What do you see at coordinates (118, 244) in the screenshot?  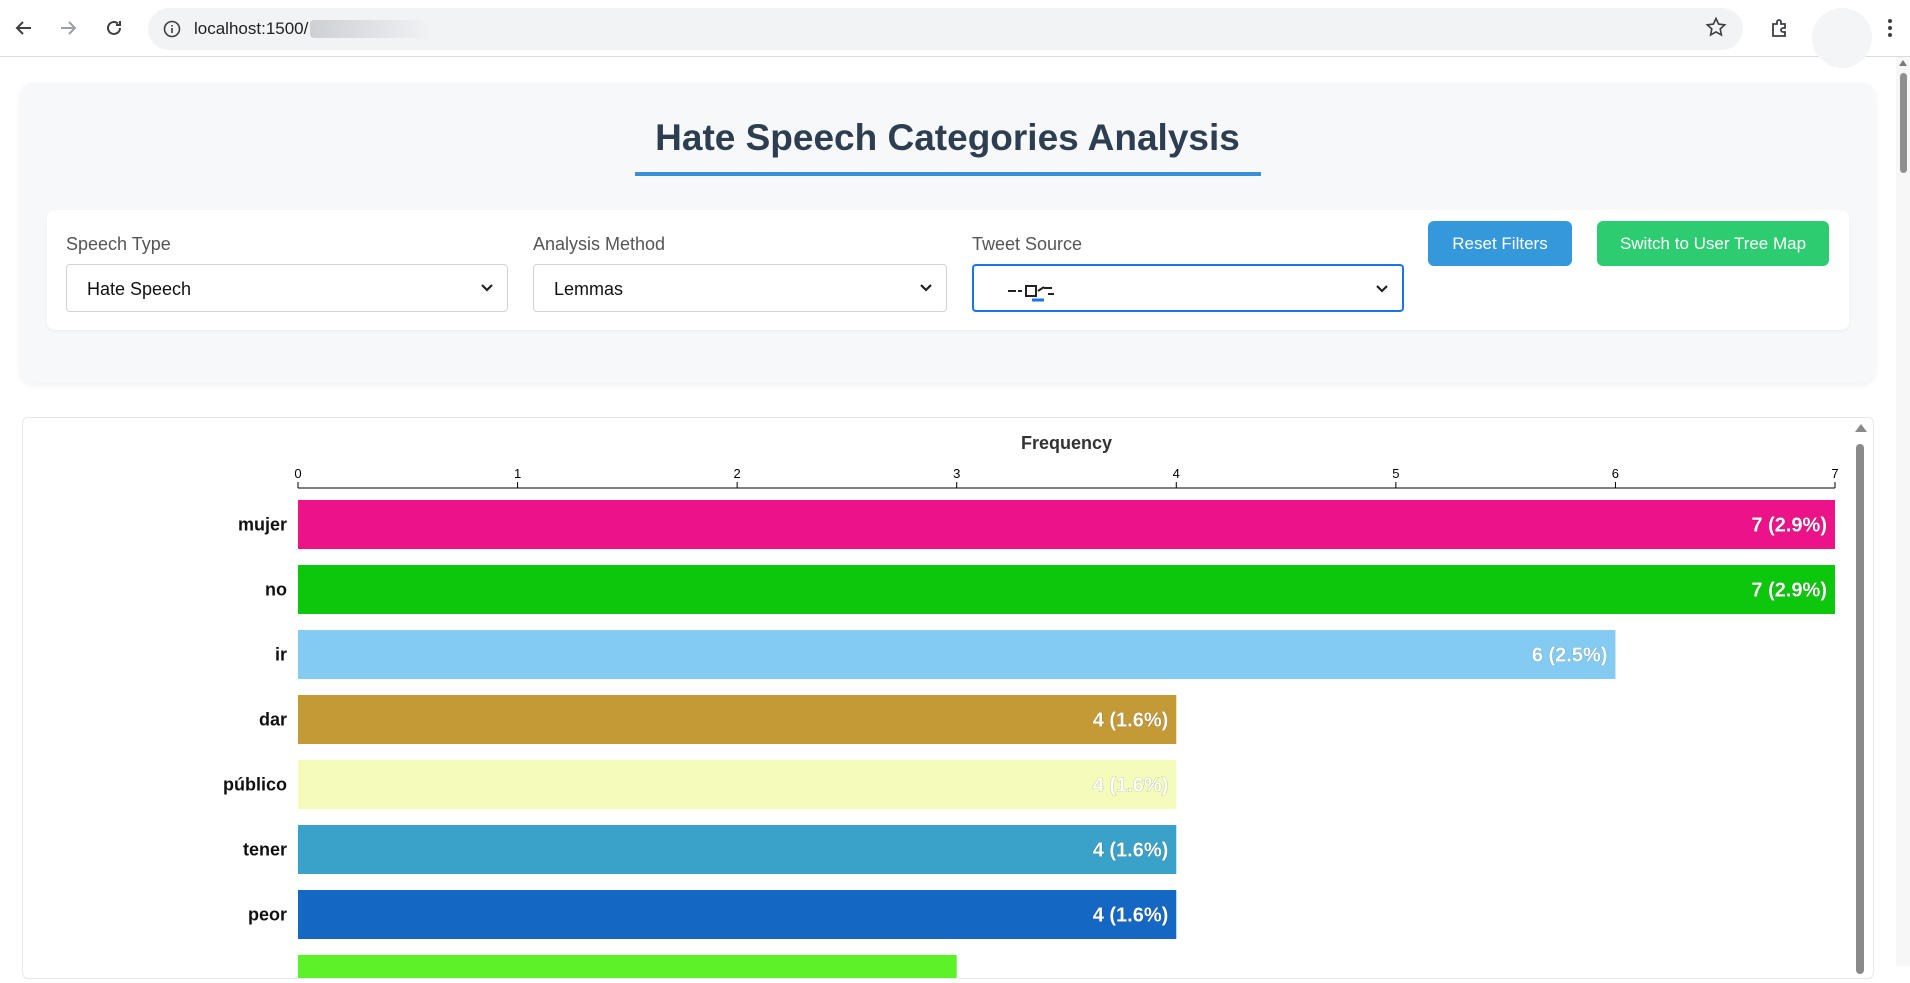 I see `speech-type-label: Speech Type` at bounding box center [118, 244].